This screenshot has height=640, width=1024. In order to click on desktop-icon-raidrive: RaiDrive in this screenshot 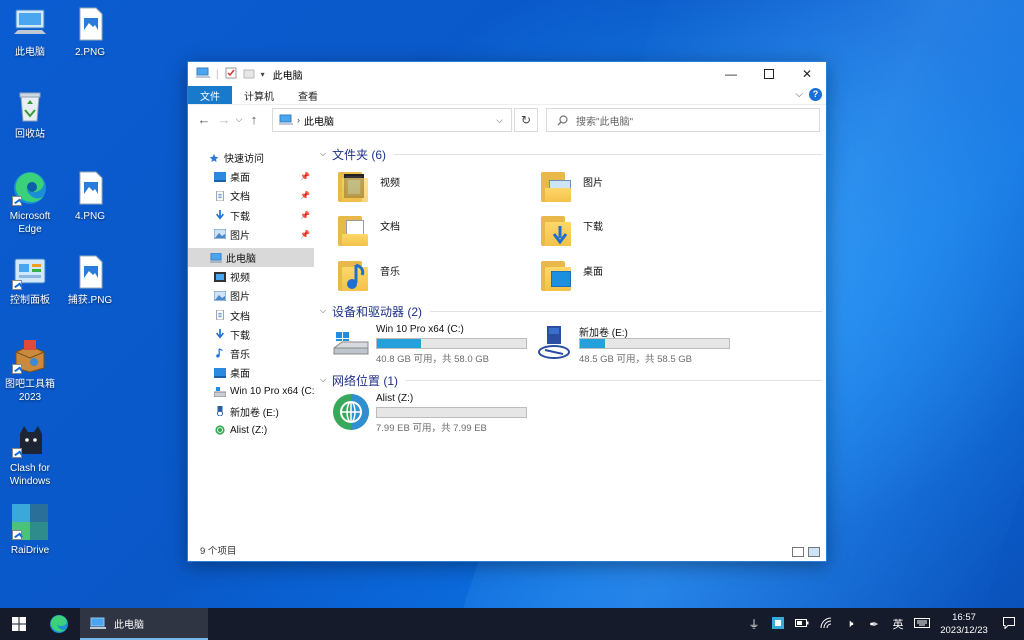, I will do `click(30, 530)`.